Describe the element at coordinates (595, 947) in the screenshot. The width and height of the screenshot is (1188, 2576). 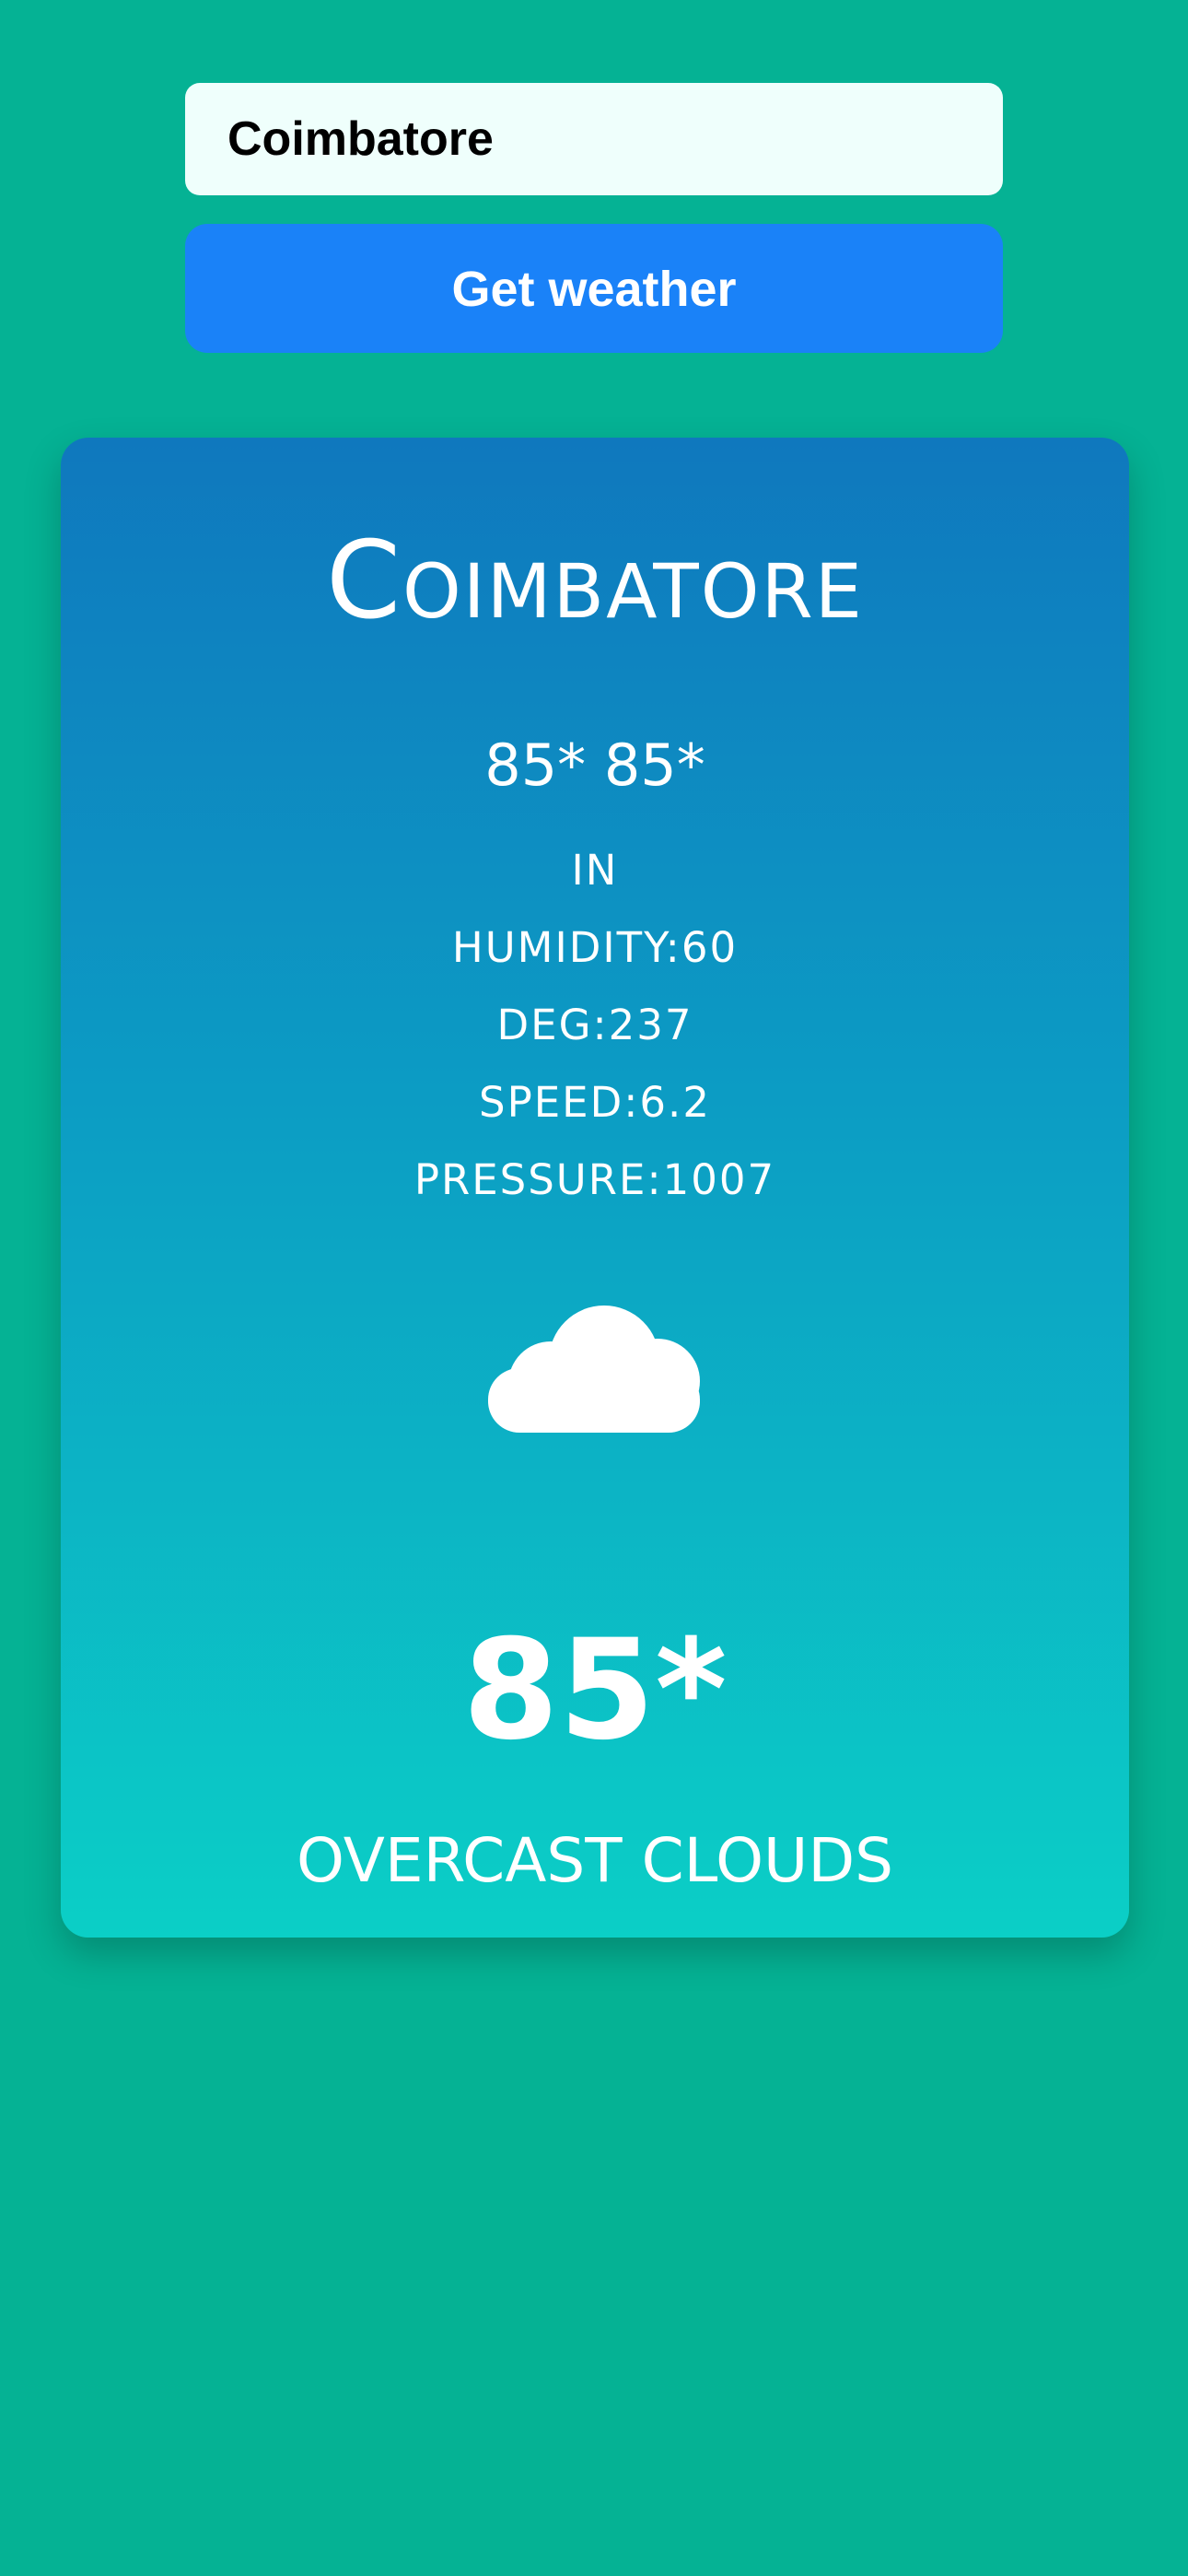
I see `humidity-value: HUMIDITY:60` at that location.